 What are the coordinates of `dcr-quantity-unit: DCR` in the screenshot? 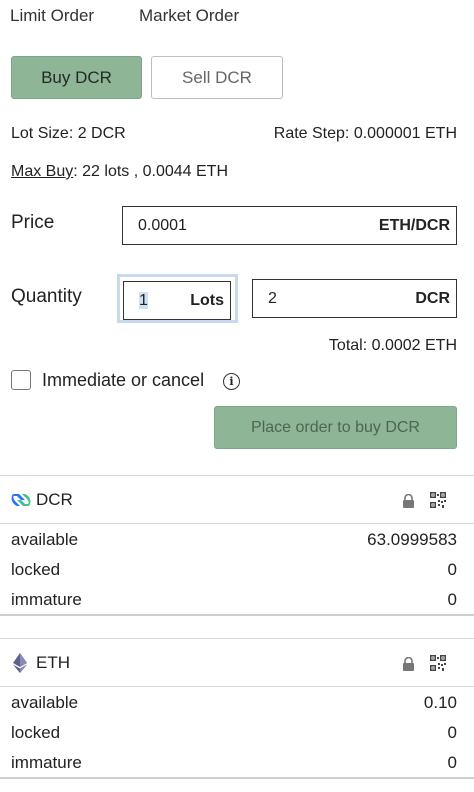 It's located at (432, 298).